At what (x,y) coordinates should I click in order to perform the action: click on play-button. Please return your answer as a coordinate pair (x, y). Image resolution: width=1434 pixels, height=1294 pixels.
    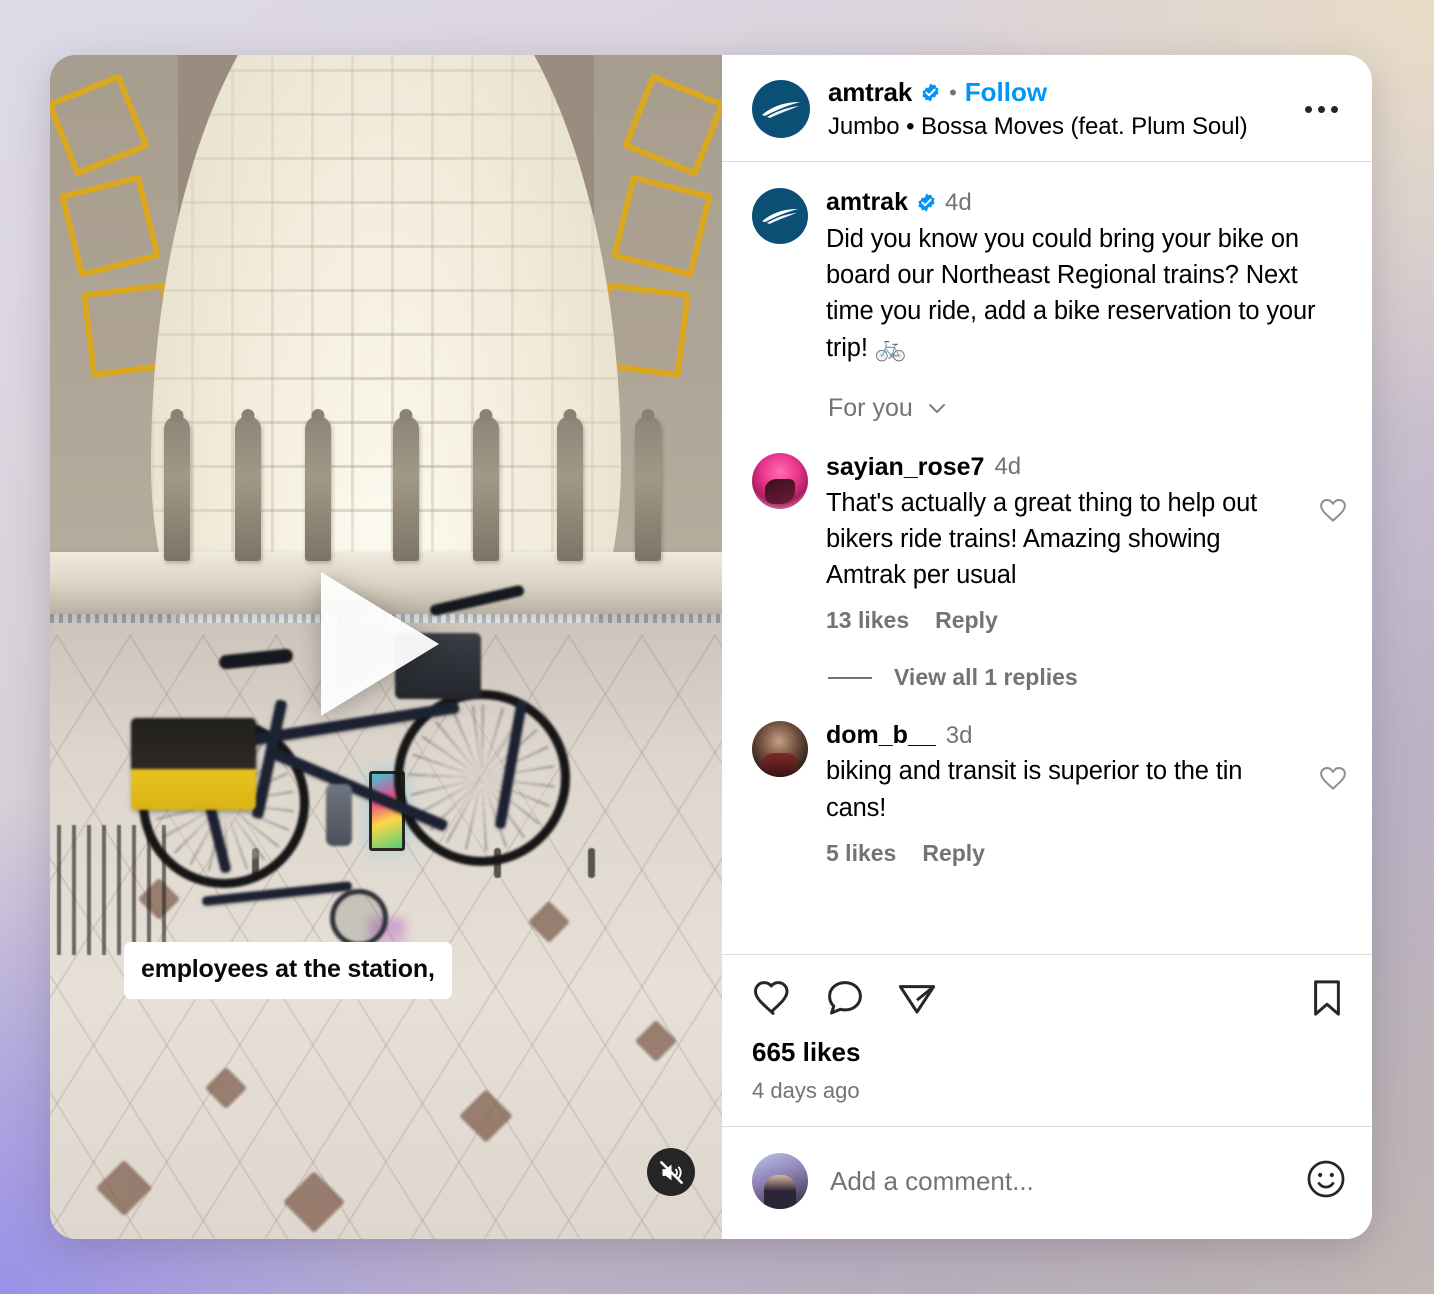
    Looking at the image, I should click on (386, 647).